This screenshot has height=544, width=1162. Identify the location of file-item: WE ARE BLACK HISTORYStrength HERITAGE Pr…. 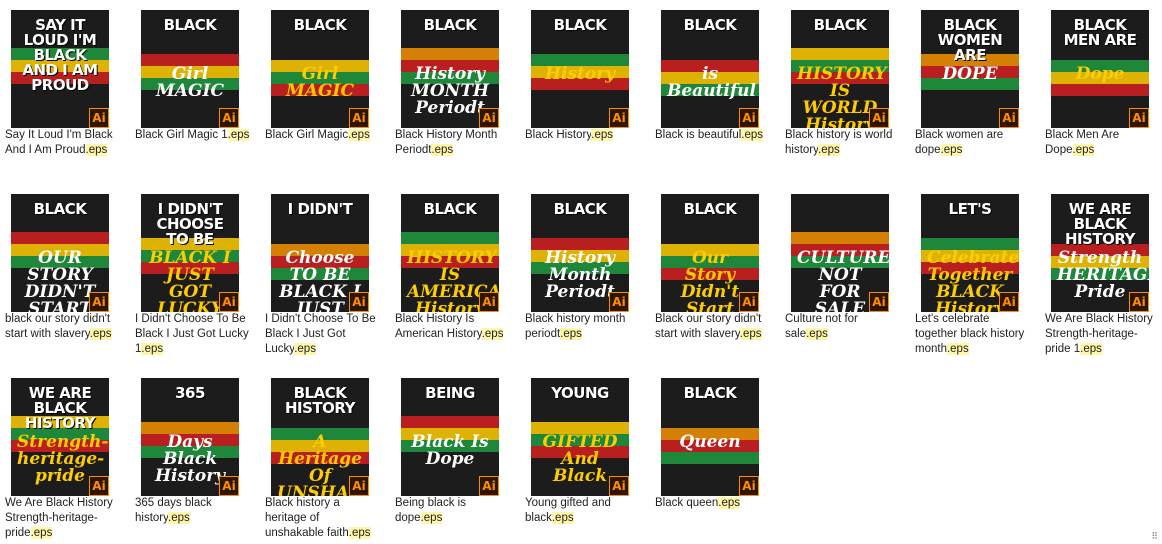
(1101, 270).